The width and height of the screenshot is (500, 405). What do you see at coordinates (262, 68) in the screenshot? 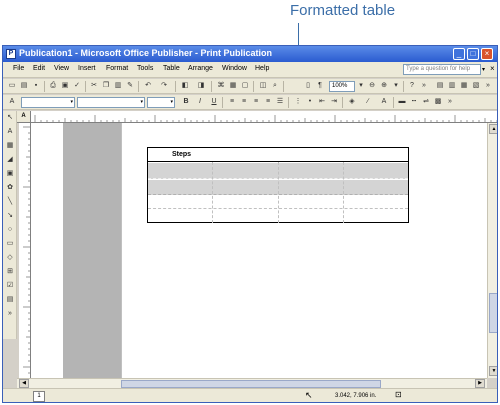
I see `menu-help: Help` at bounding box center [262, 68].